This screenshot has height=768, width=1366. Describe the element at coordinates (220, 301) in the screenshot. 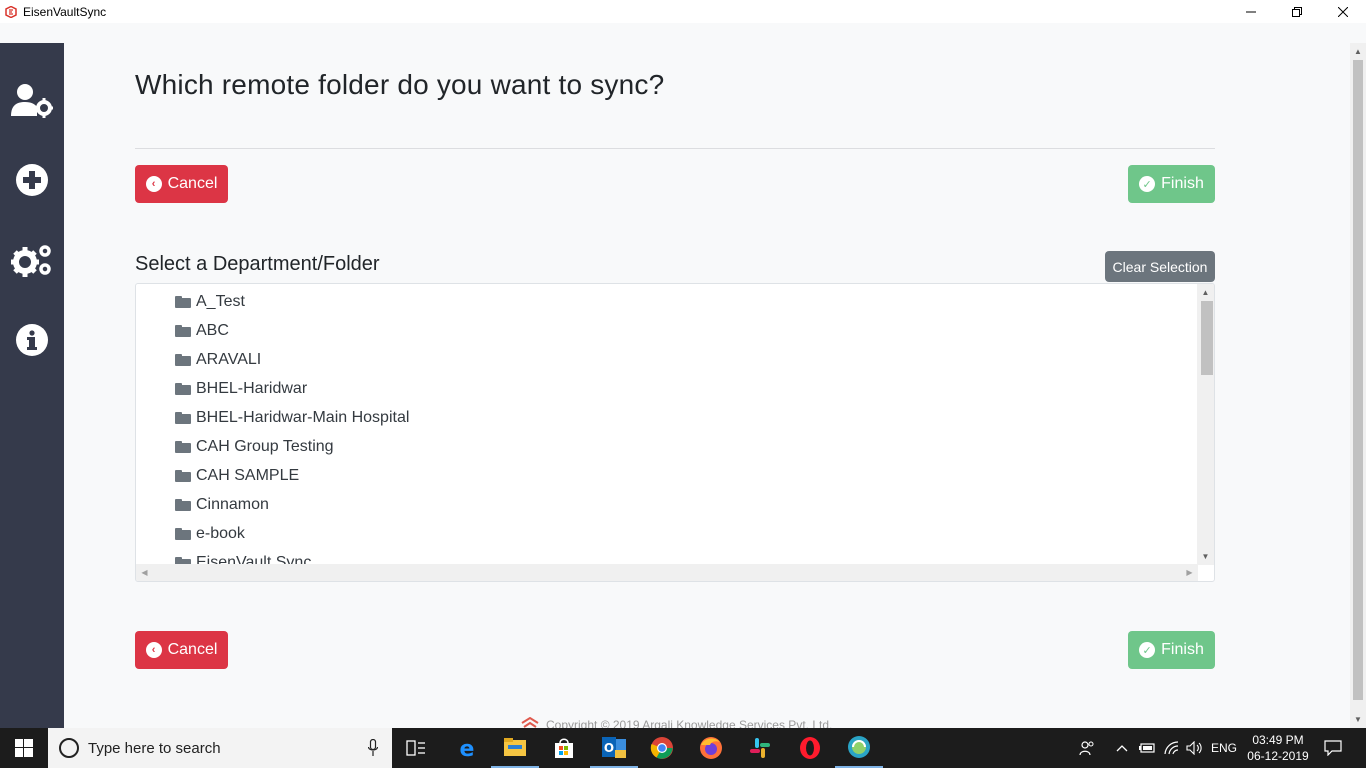

I see `folder-label: A_Test` at that location.